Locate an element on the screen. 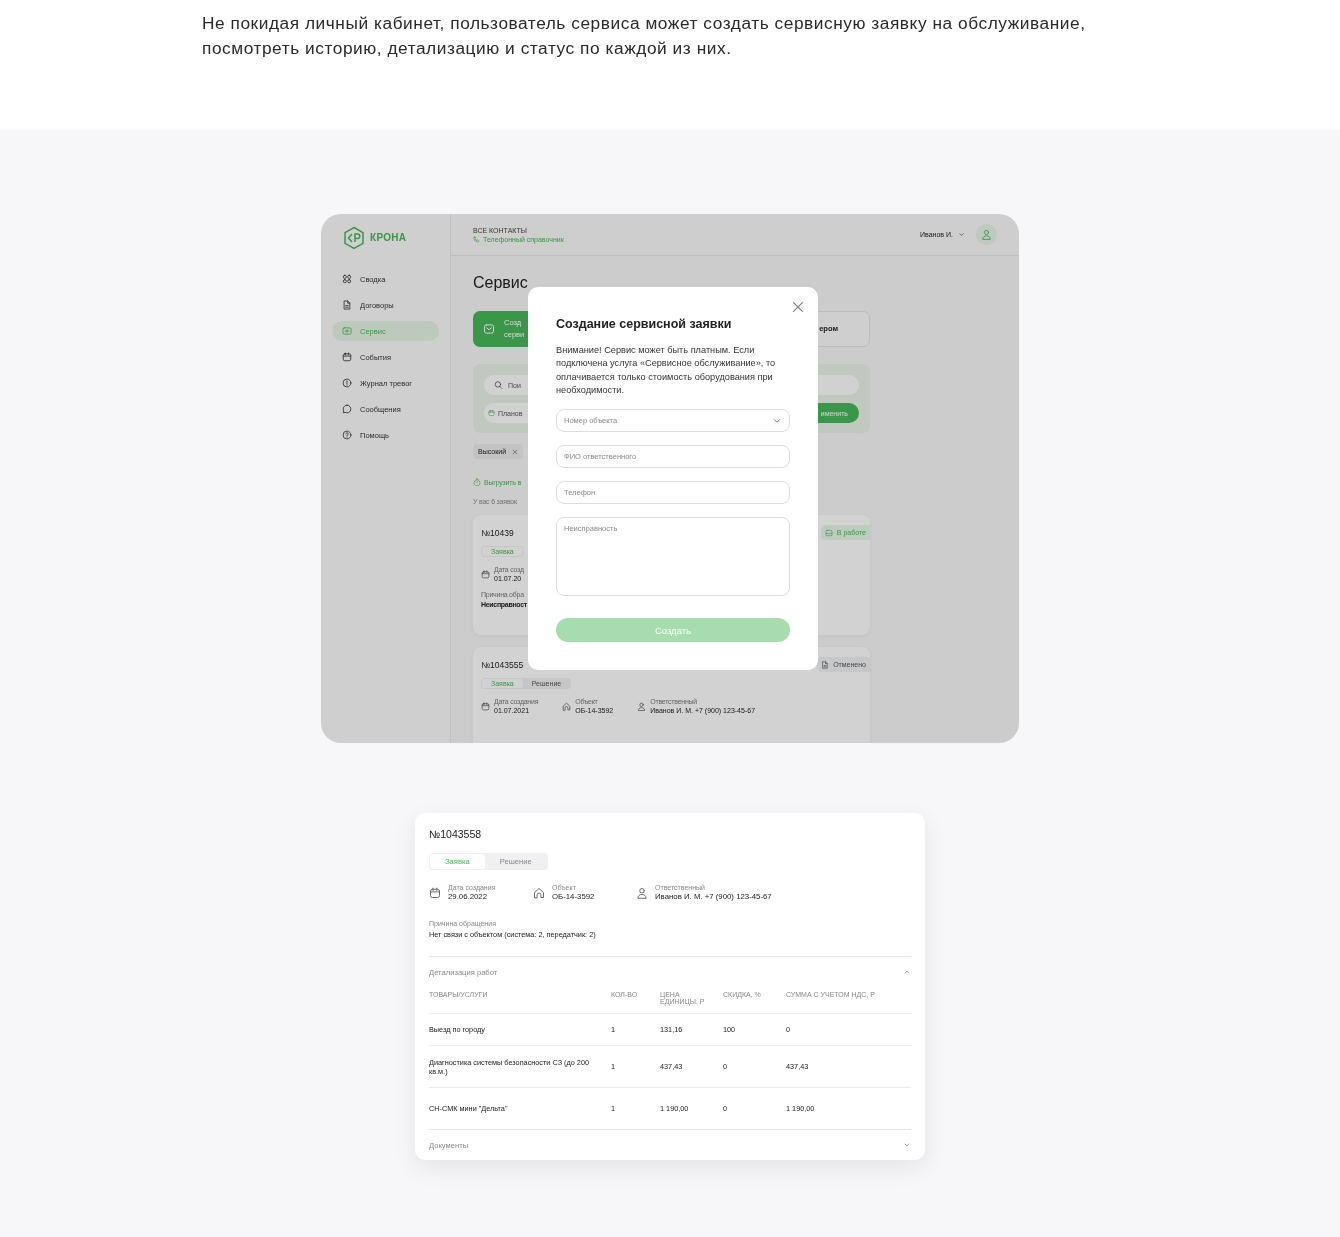 The image size is (1340, 1237). notice-text: Внимание! Сервис может быть платным. Если подключена услуга «Сервисное обслуживание», то оплачивается только стоимость оборудования при необходимости. is located at coordinates (666, 370).